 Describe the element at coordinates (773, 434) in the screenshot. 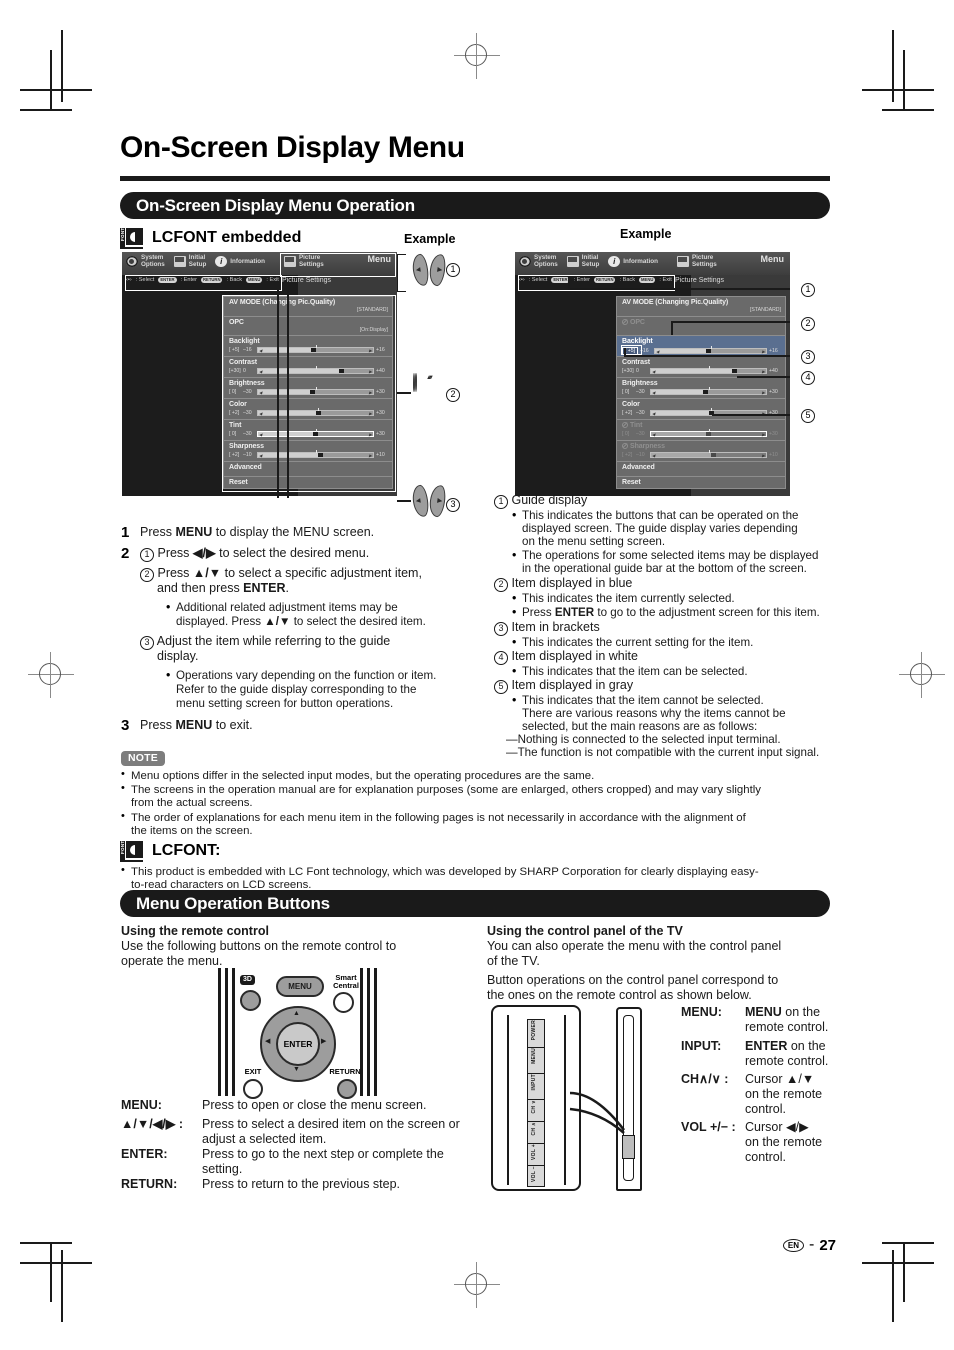

I see `osd-slider-max: +30` at that location.